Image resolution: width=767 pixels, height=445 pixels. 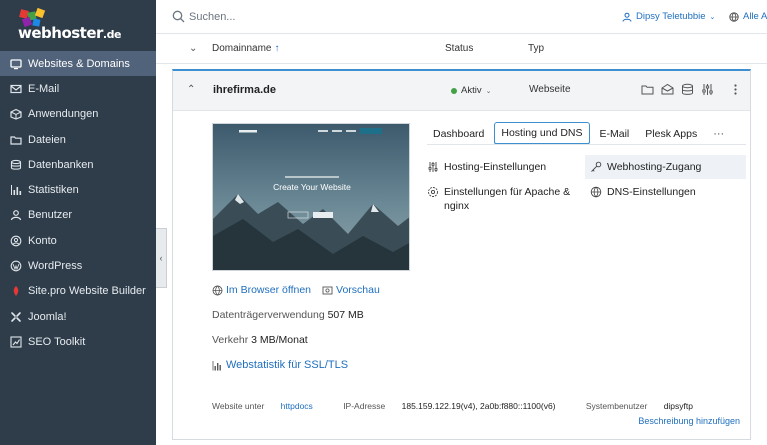 I want to click on top-bar: Dipsy Teletubbie ⌄ Alle Ab, so click(x=461, y=17).